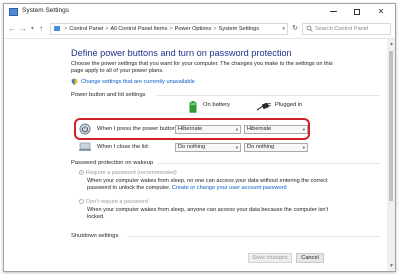  Describe the element at coordinates (137, 129) in the screenshot. I see `power-button-label: When I press the power button:` at that location.